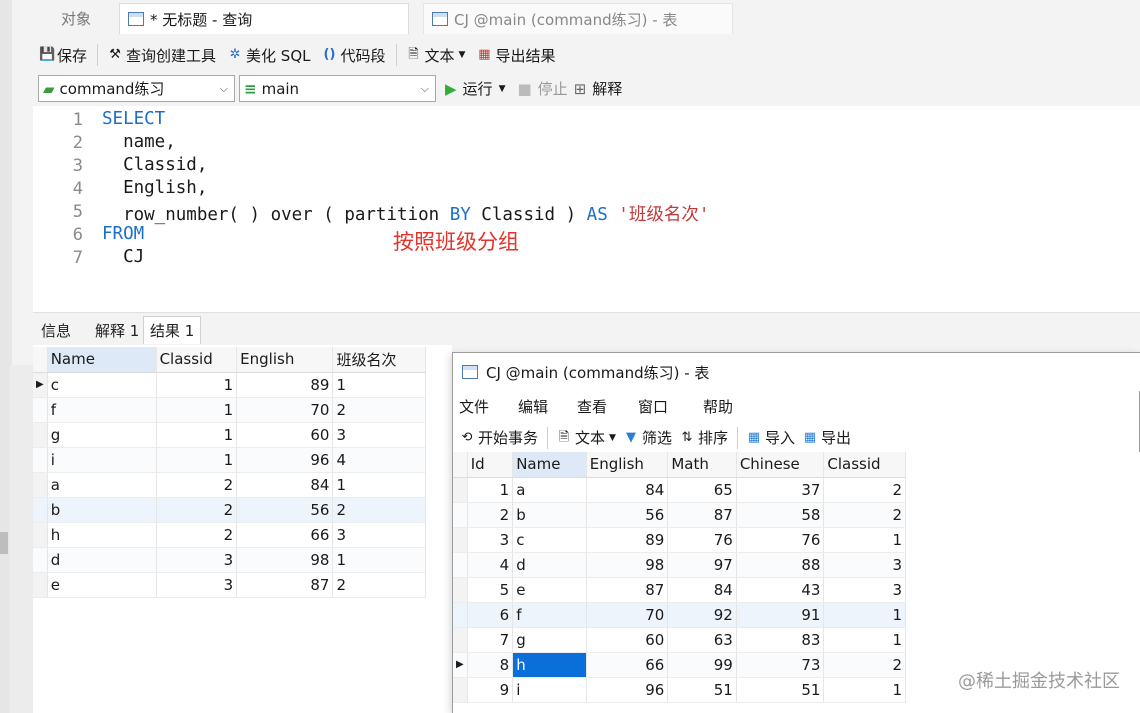 The width and height of the screenshot is (1140, 713). I want to click on table-cell: 6, so click(490, 615).